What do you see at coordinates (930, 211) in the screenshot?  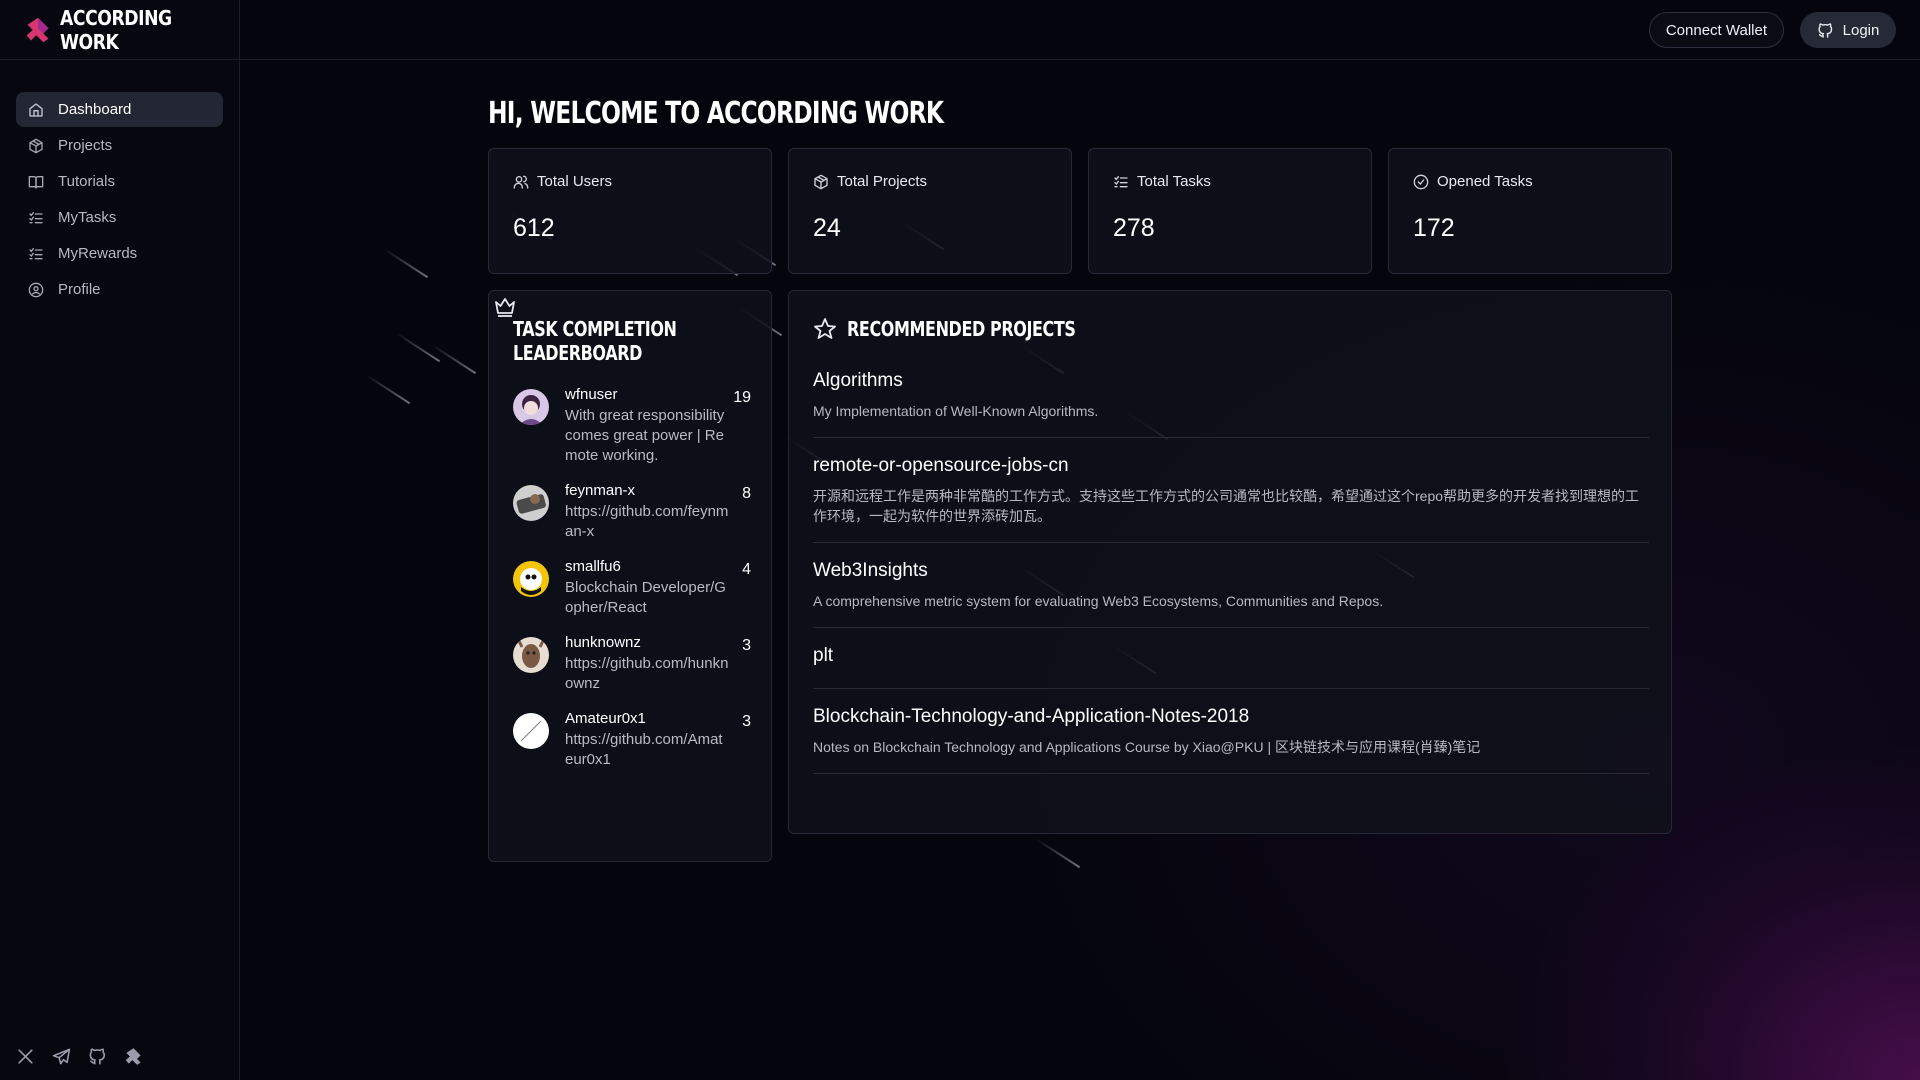 I see `stat-card-total-projects: Total Projects 24` at bounding box center [930, 211].